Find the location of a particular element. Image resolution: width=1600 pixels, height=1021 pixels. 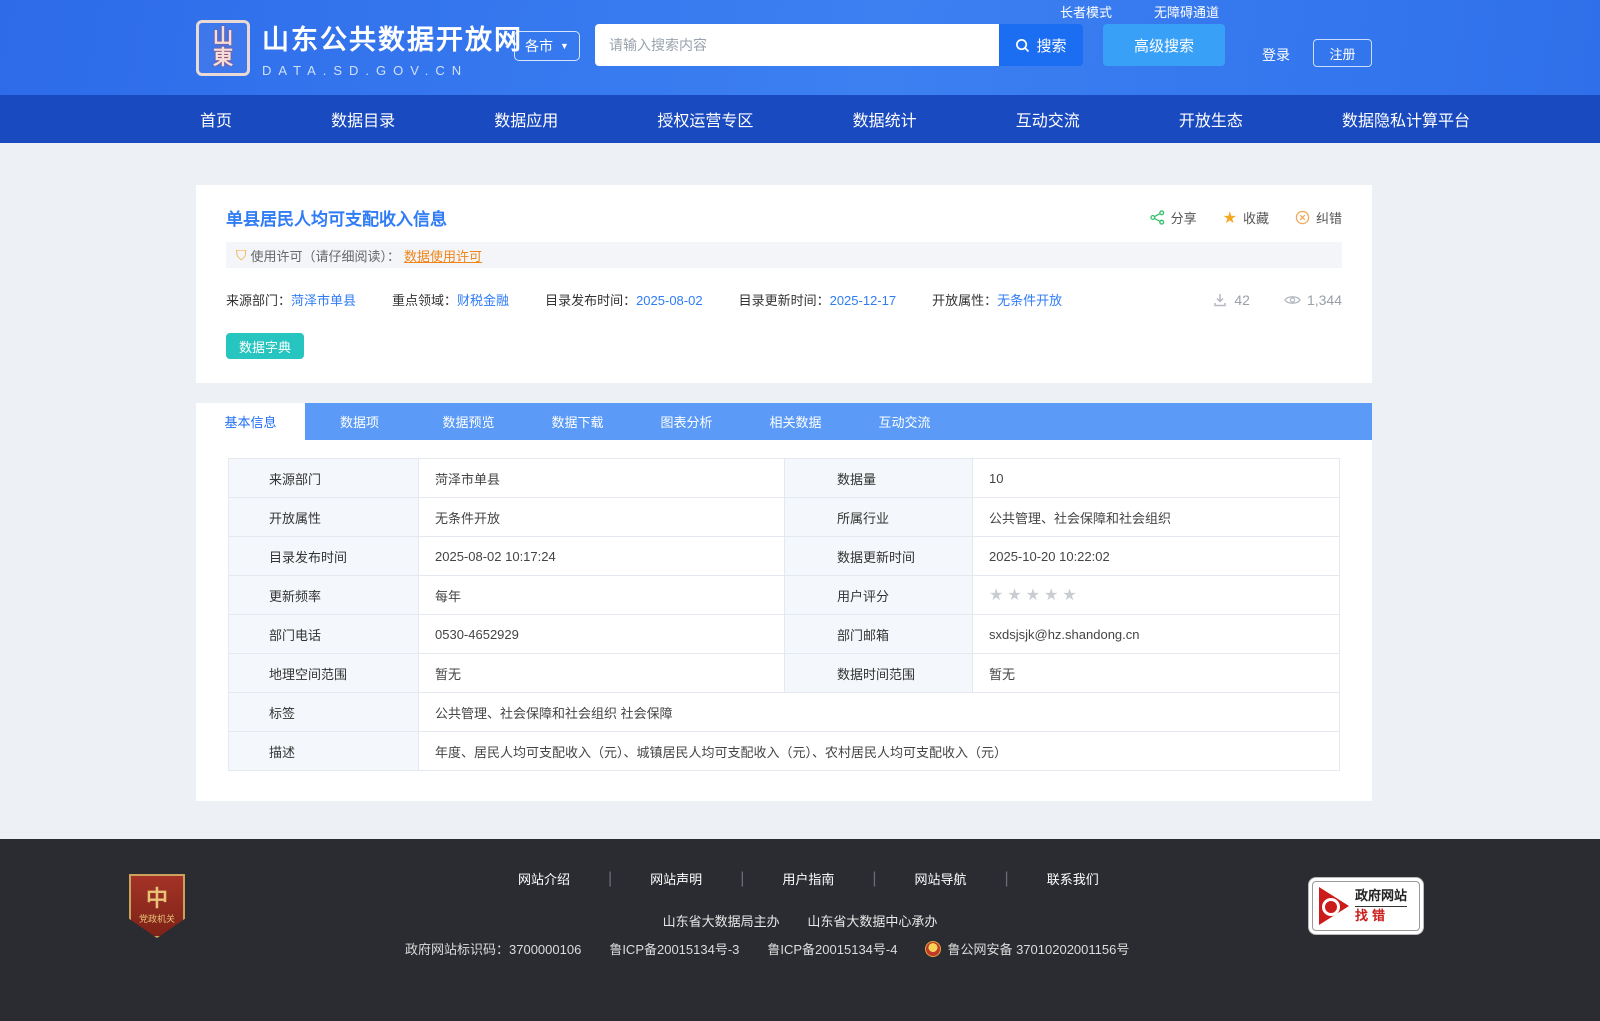

gov-site-id: 政府网站标识码：3700000106 is located at coordinates (493, 949).